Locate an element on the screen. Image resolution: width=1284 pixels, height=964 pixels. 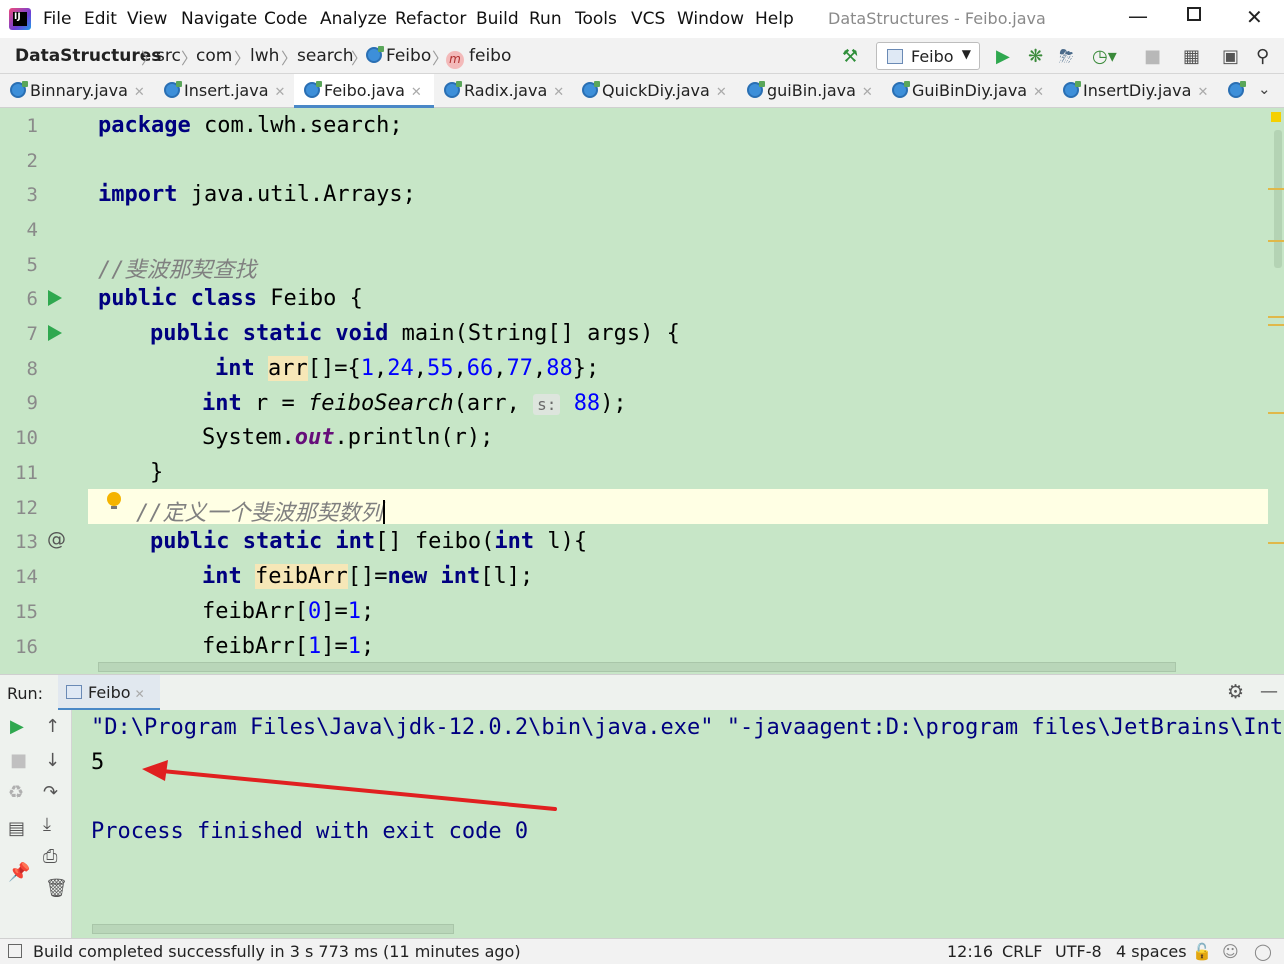
close-icon: ✕ is located at coordinates (1254, 17).